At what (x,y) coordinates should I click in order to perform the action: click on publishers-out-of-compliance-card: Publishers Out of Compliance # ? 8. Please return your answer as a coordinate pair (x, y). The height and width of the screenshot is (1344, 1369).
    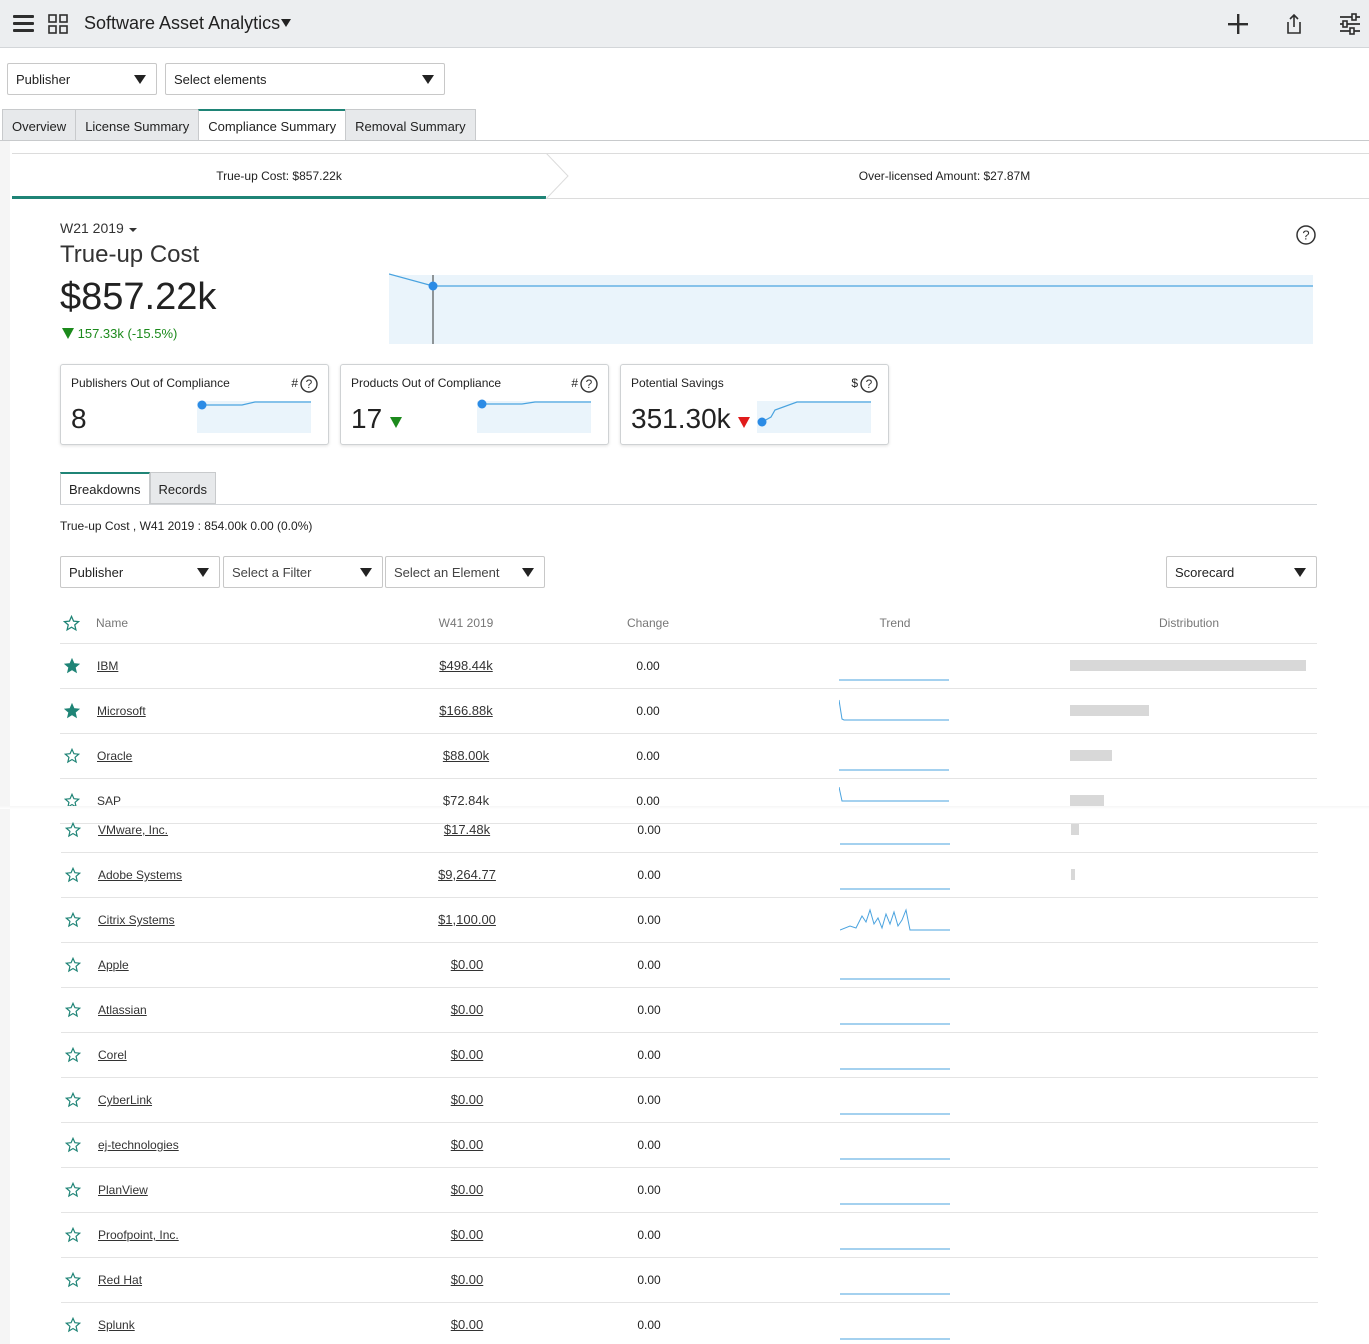
    Looking at the image, I should click on (194, 404).